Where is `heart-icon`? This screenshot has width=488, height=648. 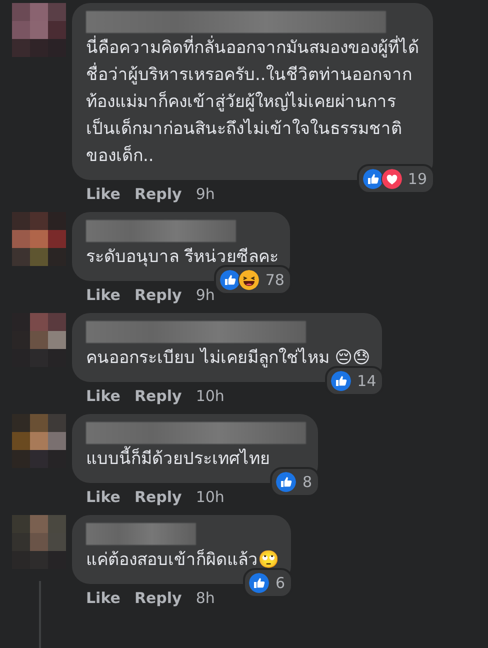
heart-icon is located at coordinates (391, 179).